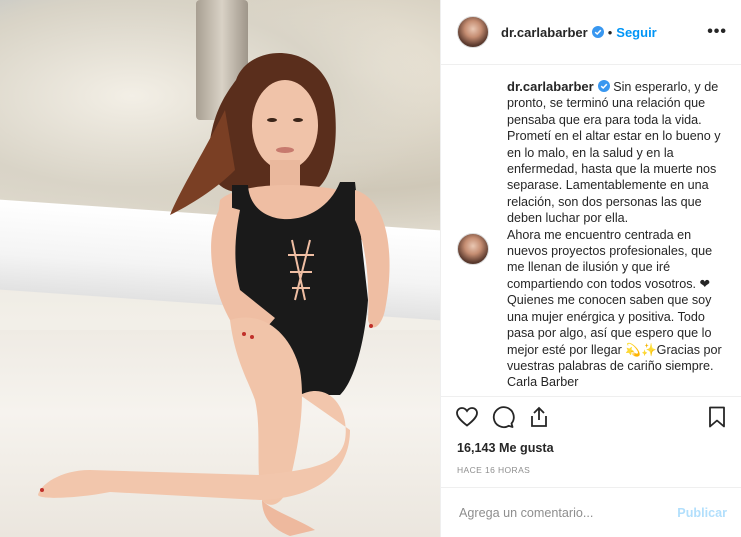  Describe the element at coordinates (539, 417) in the screenshot. I see `share-icon` at that location.